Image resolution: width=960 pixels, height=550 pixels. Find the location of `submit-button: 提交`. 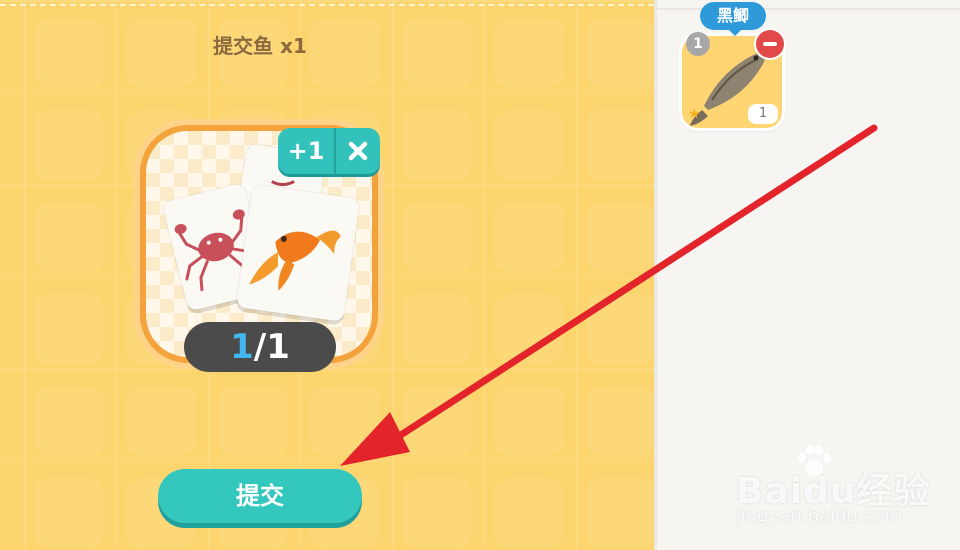

submit-button: 提交 is located at coordinates (260, 496).